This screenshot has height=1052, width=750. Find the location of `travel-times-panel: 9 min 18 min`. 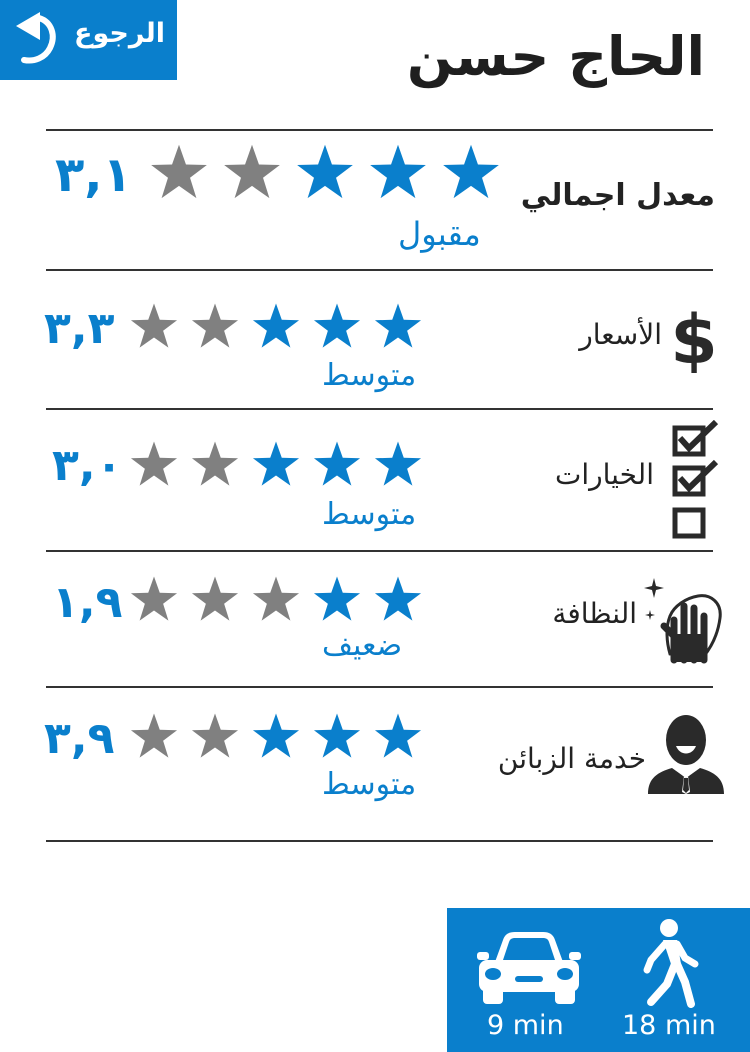

travel-times-panel: 9 min 18 min is located at coordinates (598, 980).